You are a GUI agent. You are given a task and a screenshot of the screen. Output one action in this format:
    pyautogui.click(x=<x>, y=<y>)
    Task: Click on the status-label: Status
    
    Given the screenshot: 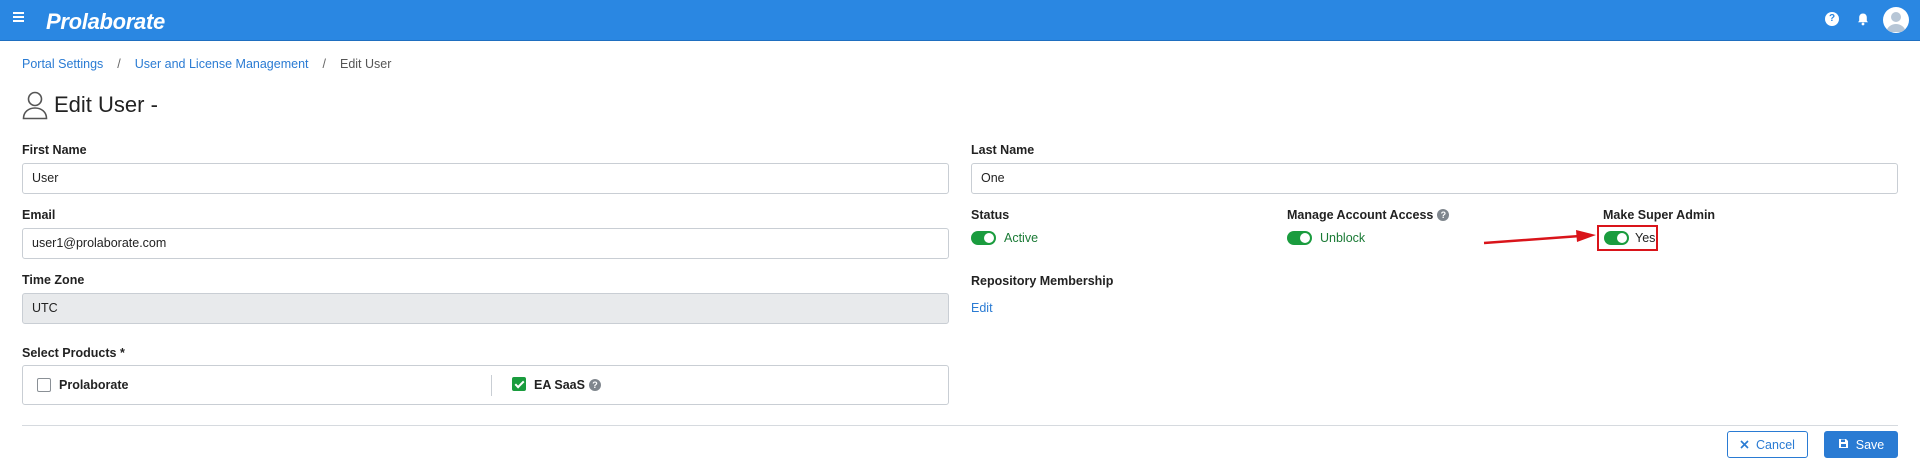 What is the action you would take?
    pyautogui.click(x=990, y=215)
    